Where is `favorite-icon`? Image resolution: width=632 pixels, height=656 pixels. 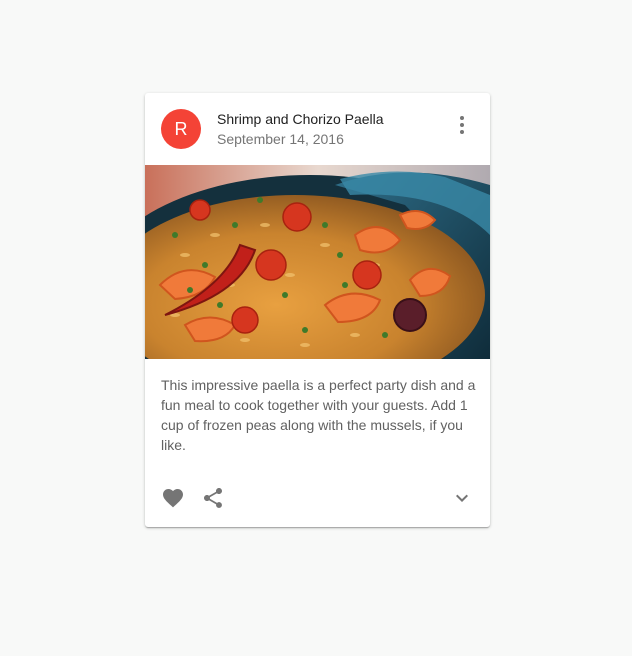 favorite-icon is located at coordinates (173, 498).